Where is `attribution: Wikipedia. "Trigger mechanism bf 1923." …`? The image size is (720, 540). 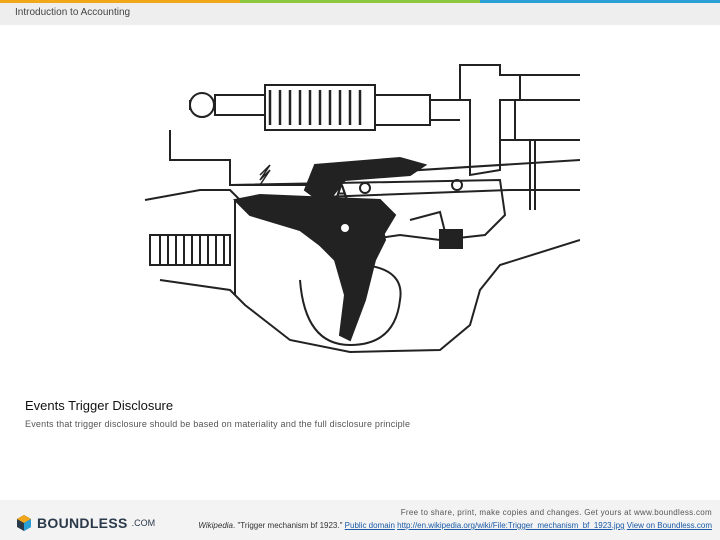
attribution: Wikipedia. "Trigger mechanism bf 1923." … is located at coordinates (455, 525).